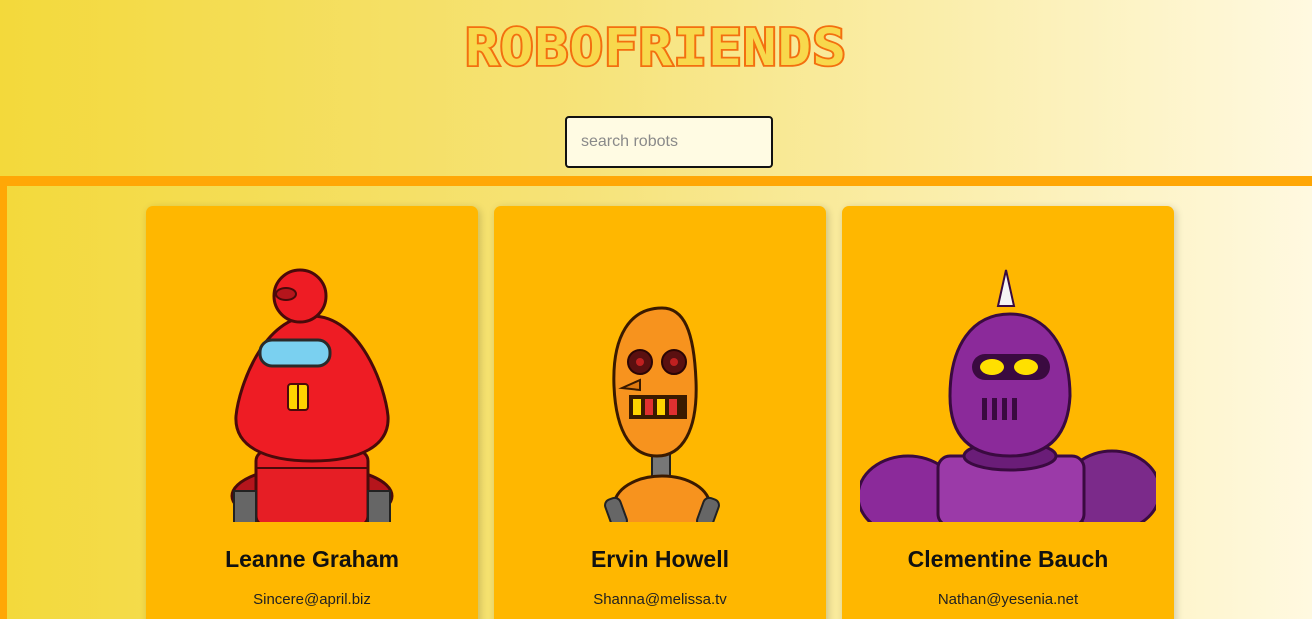 This screenshot has height=619, width=1312. I want to click on robot-name: Clementine Bauch, so click(1008, 559).